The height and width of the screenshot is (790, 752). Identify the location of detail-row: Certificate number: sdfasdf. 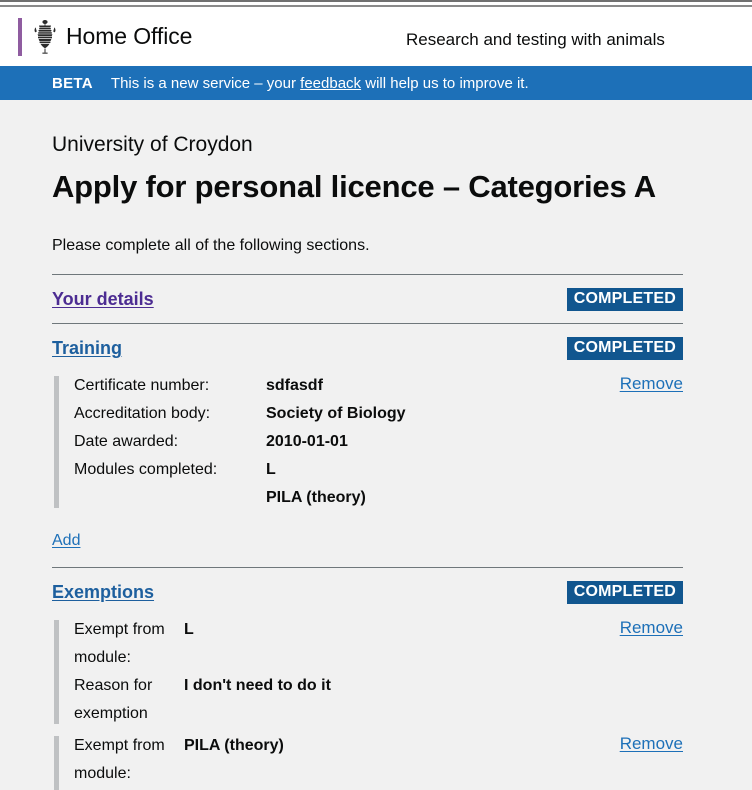
(378, 386).